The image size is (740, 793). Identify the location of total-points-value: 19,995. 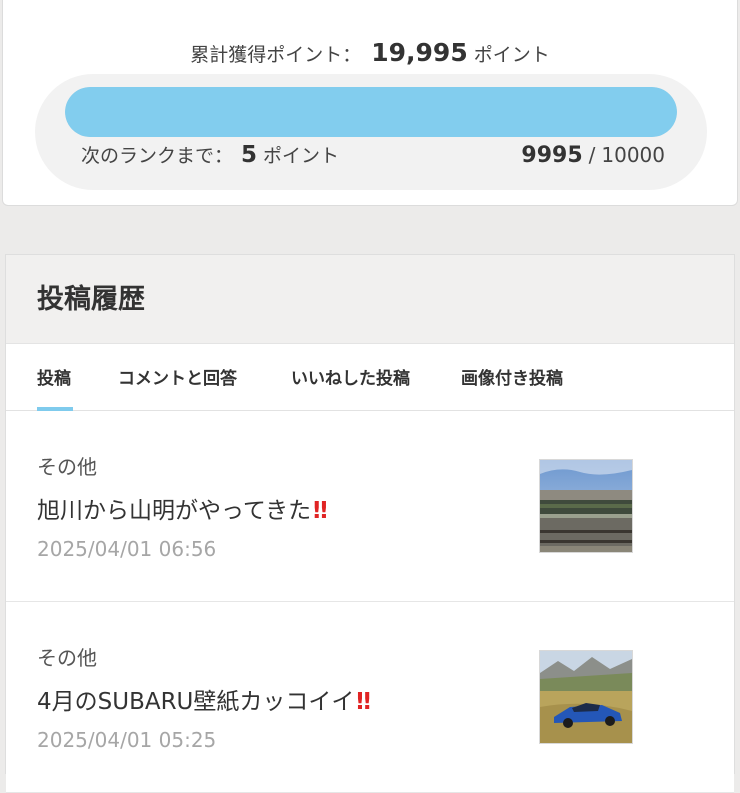
(419, 52).